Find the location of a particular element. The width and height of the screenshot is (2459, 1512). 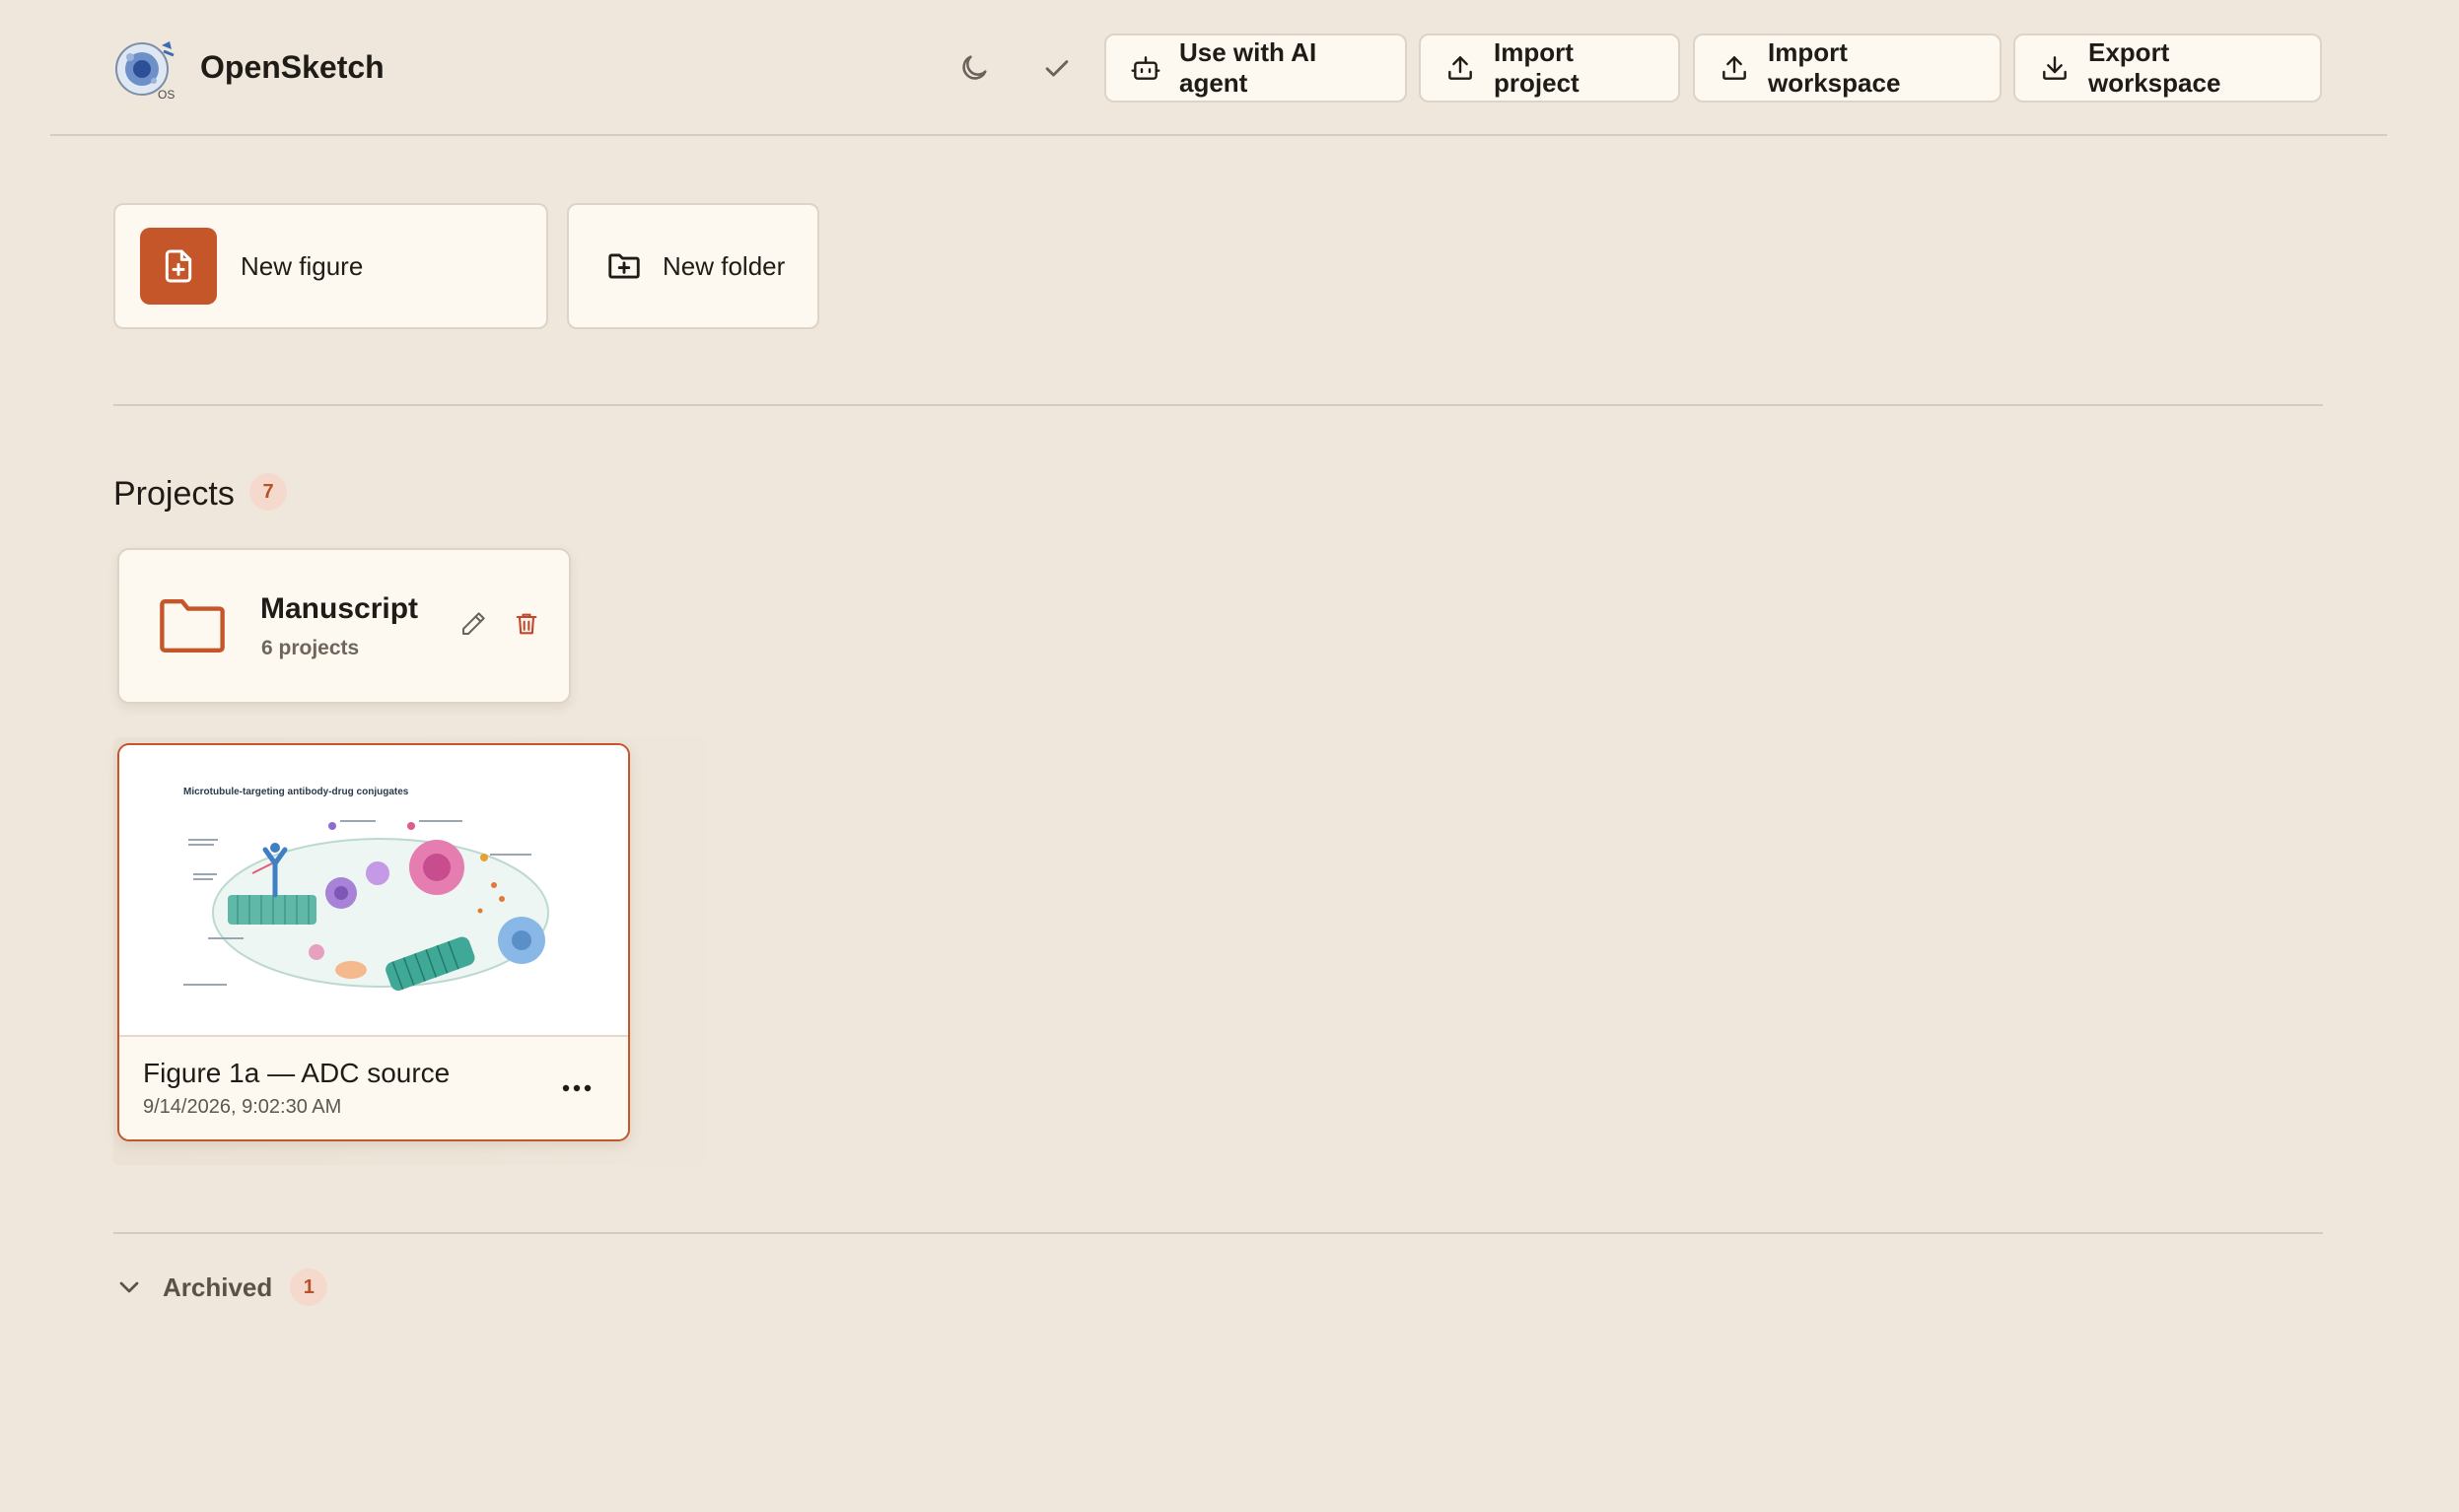

import-project-button: Import project is located at coordinates (1550, 68).